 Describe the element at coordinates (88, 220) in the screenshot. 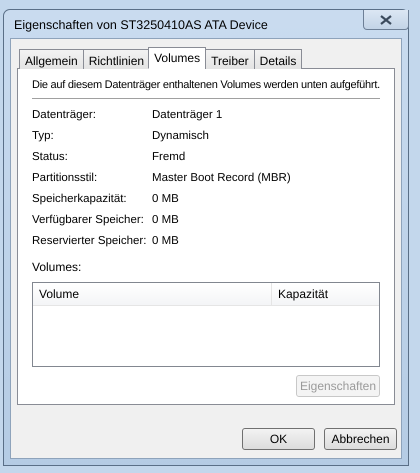

I see `property-label: Verfügbarer Speicher:` at that location.